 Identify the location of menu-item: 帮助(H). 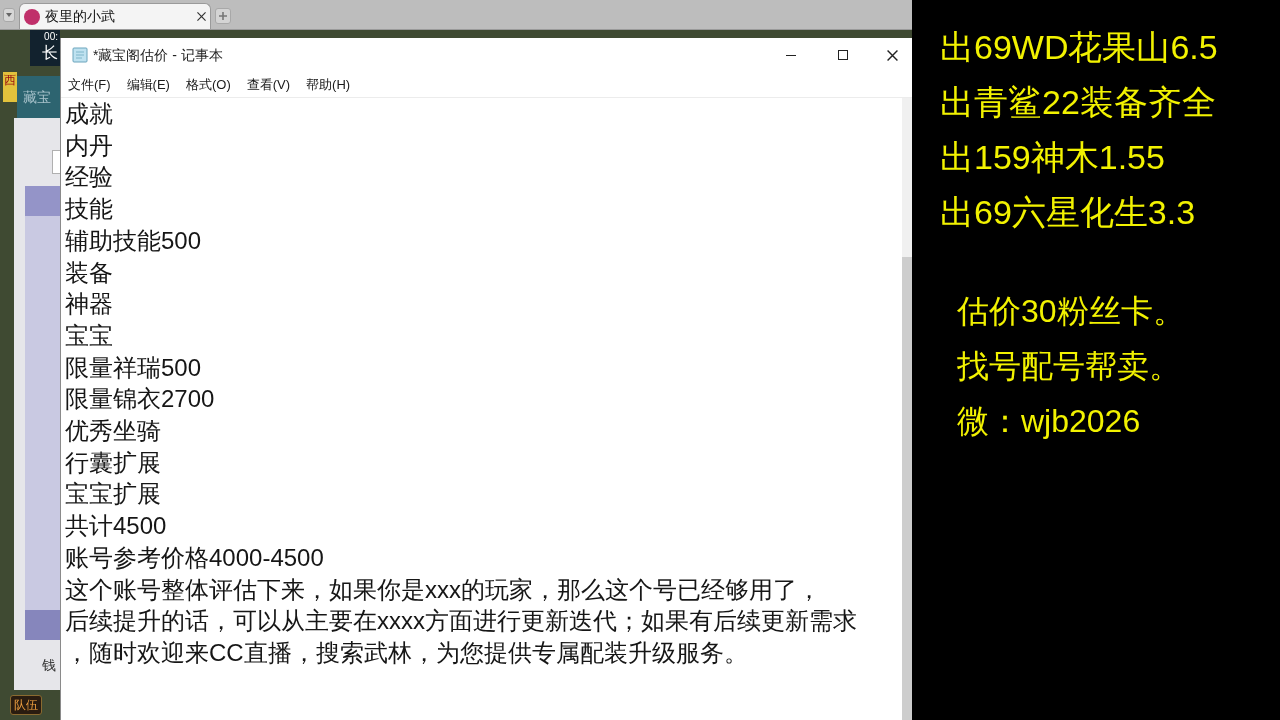
(328, 84).